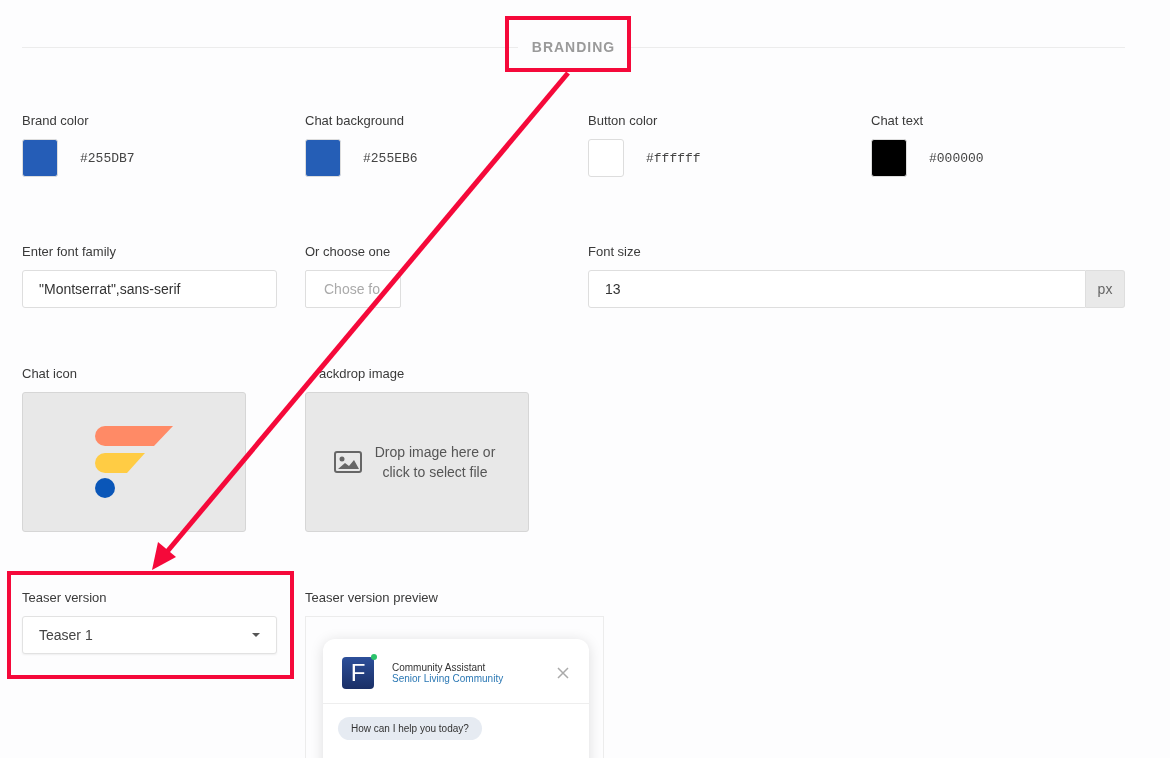  I want to click on chat-icon-dropzone, so click(134, 462).